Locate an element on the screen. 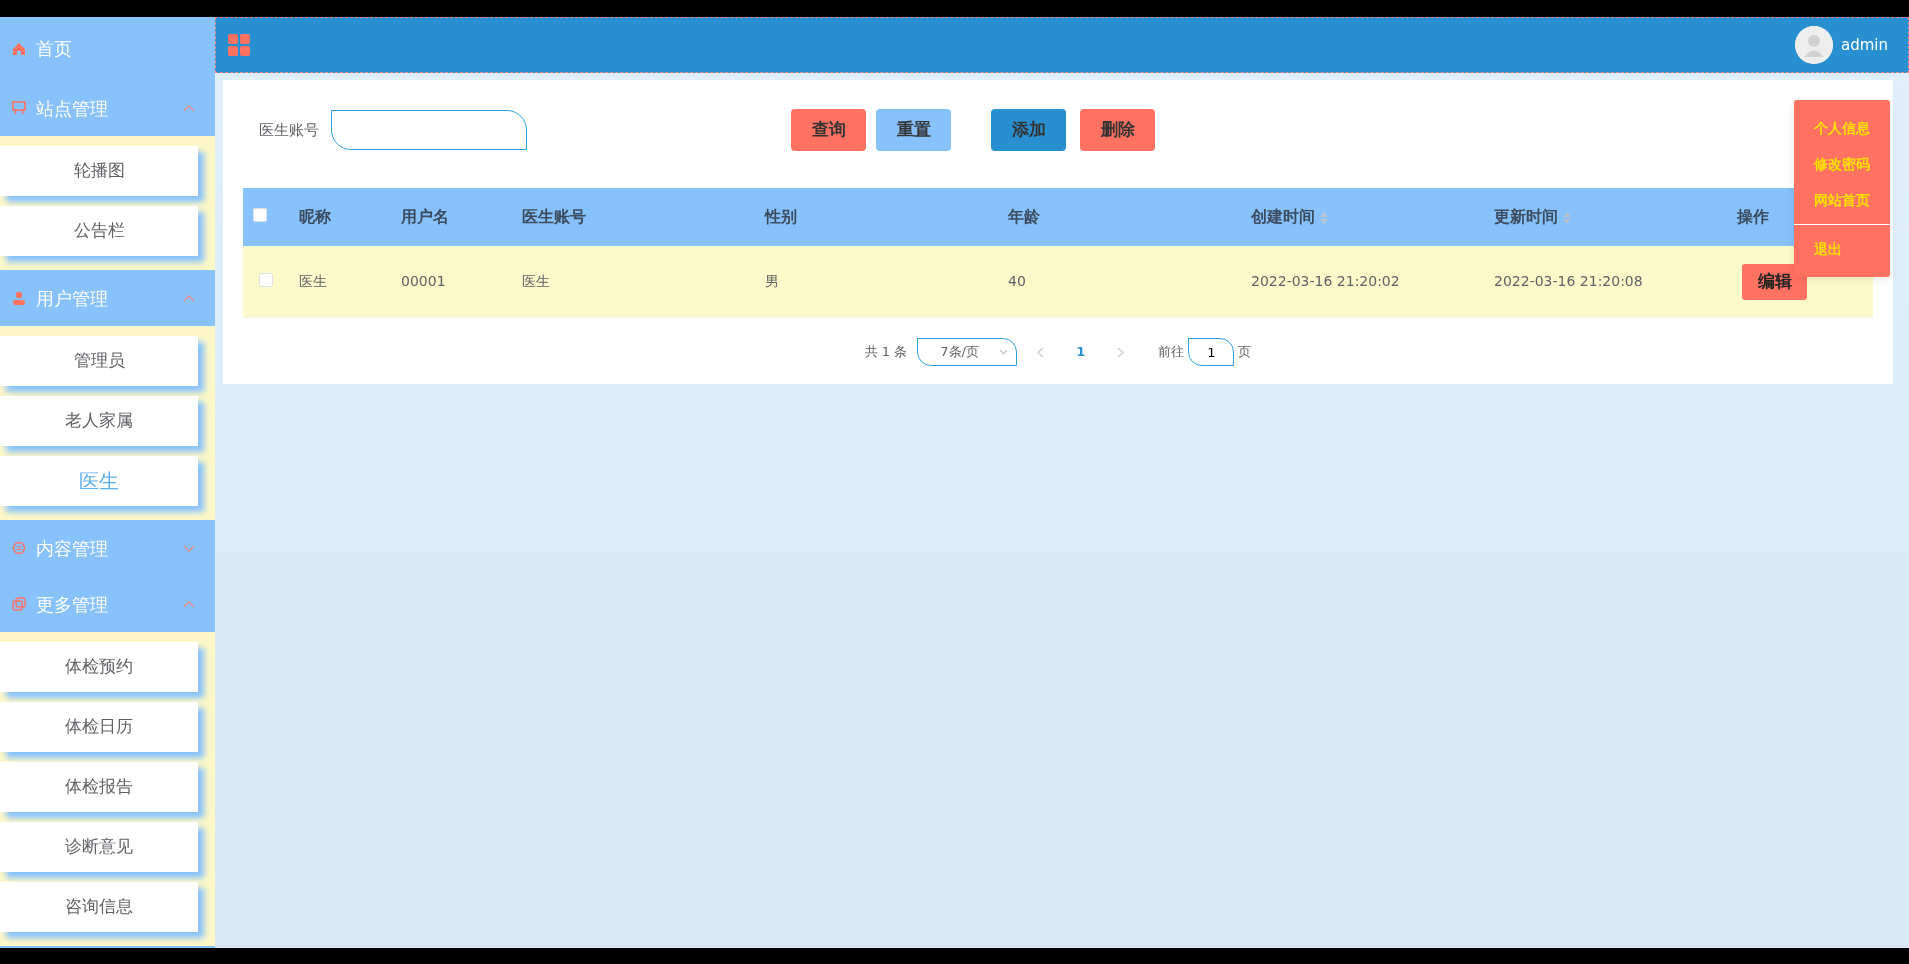 Image resolution: width=1909 pixels, height=964 pixels. search-field is located at coordinates (429, 130).